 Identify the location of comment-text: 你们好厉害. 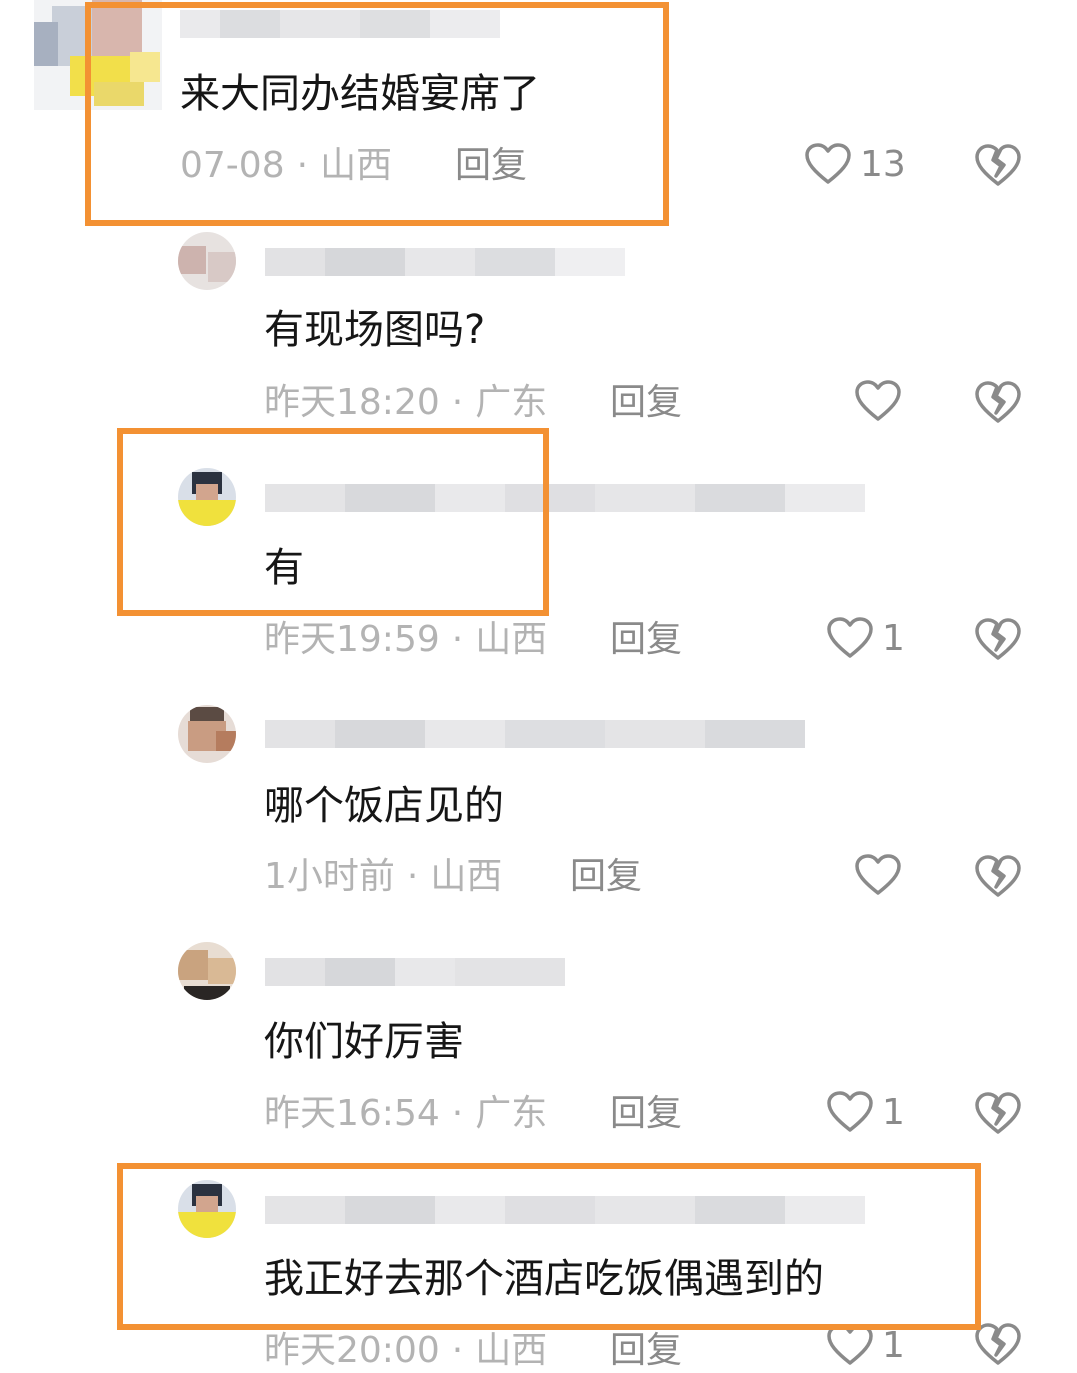
(364, 1042).